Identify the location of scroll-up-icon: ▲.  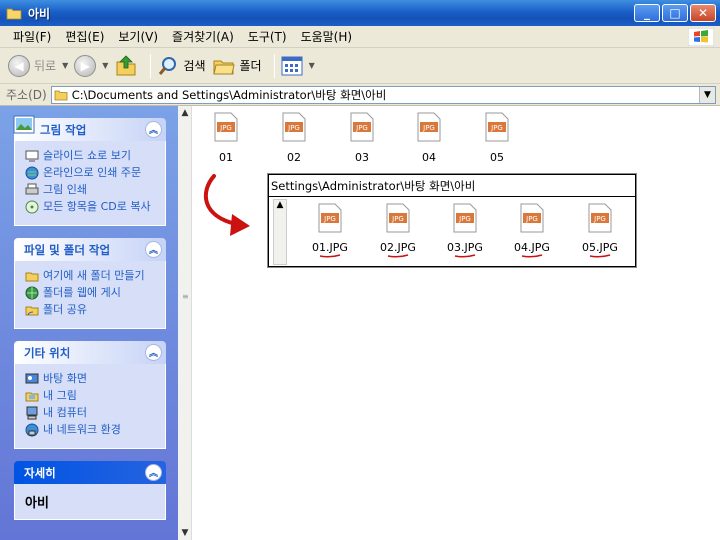
(185, 113).